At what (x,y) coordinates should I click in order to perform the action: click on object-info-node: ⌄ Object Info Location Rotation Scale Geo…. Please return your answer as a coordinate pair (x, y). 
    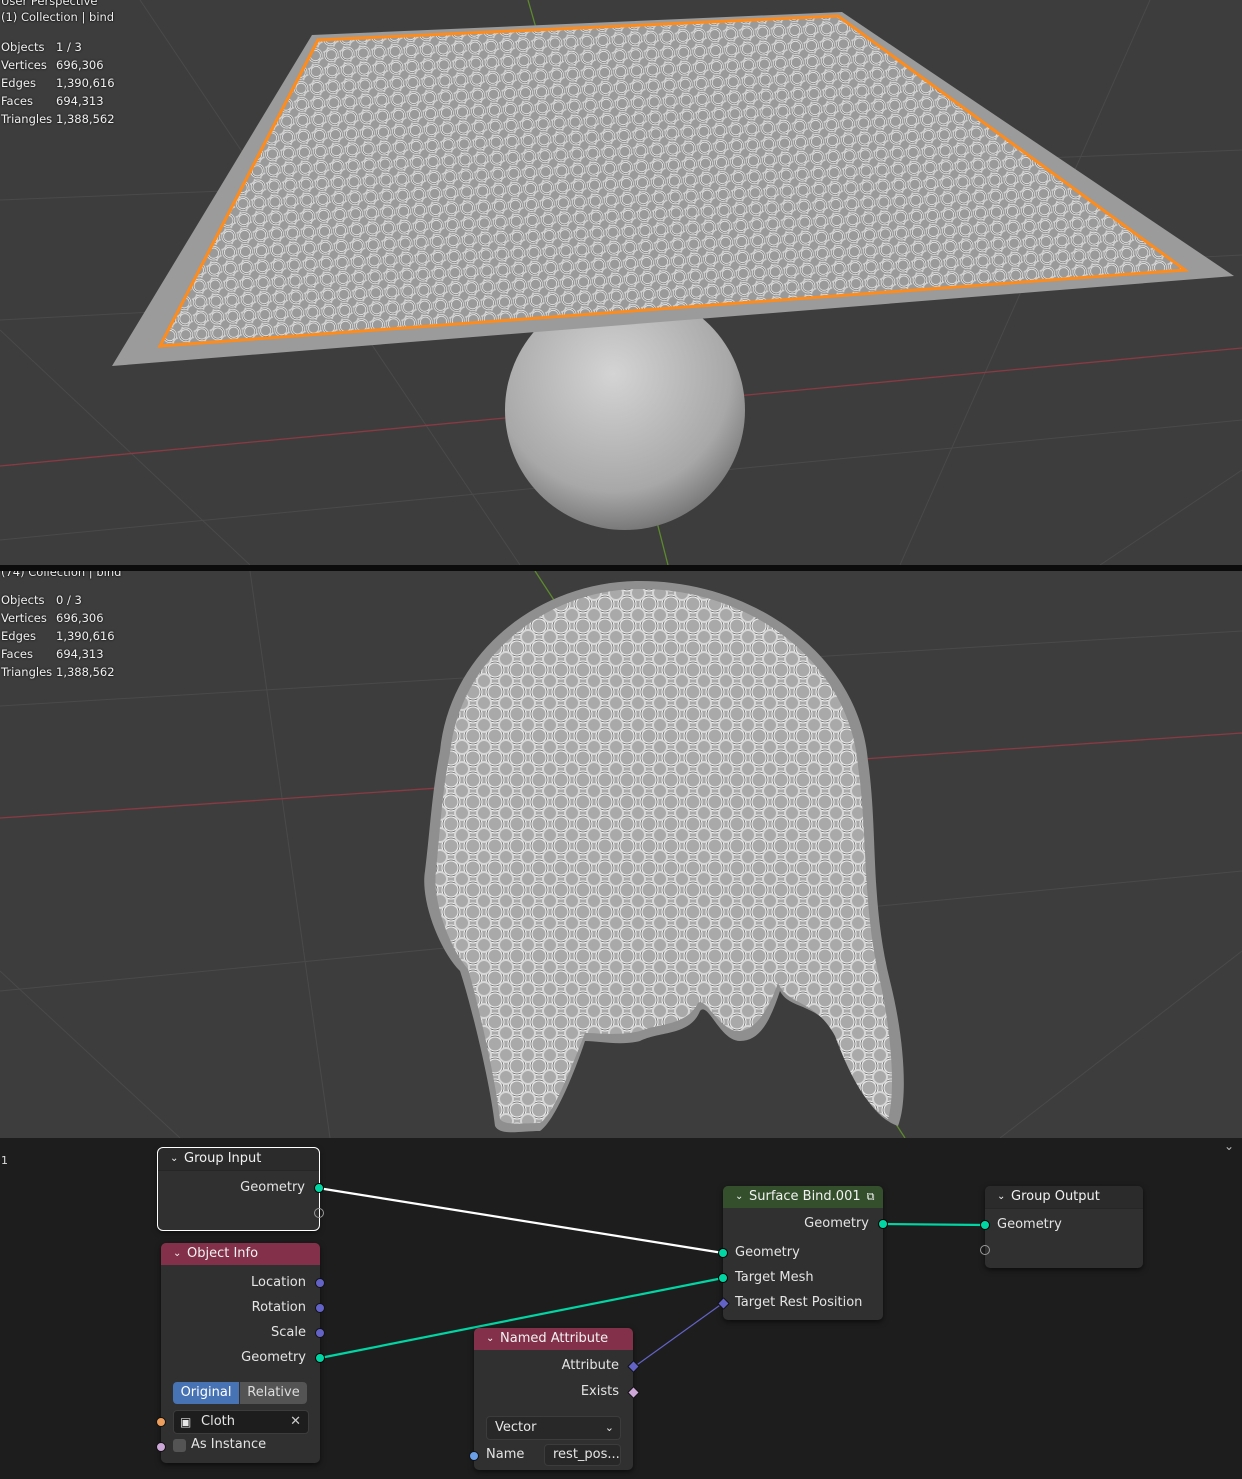
    Looking at the image, I should click on (240, 1353).